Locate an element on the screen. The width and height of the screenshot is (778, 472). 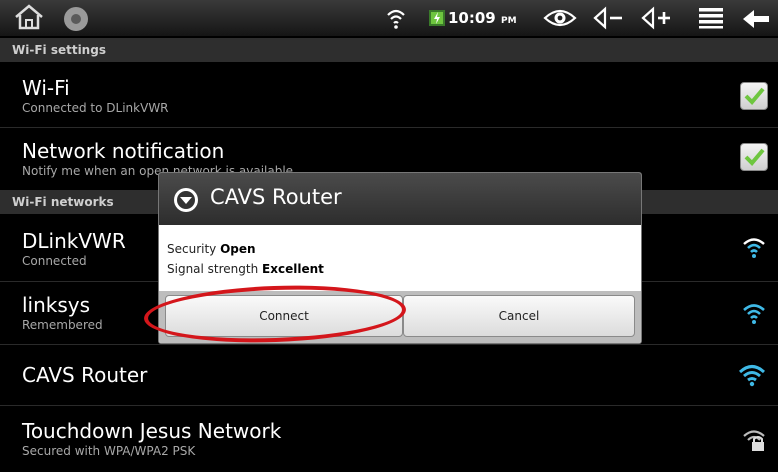
menu-icon is located at coordinates (711, 20).